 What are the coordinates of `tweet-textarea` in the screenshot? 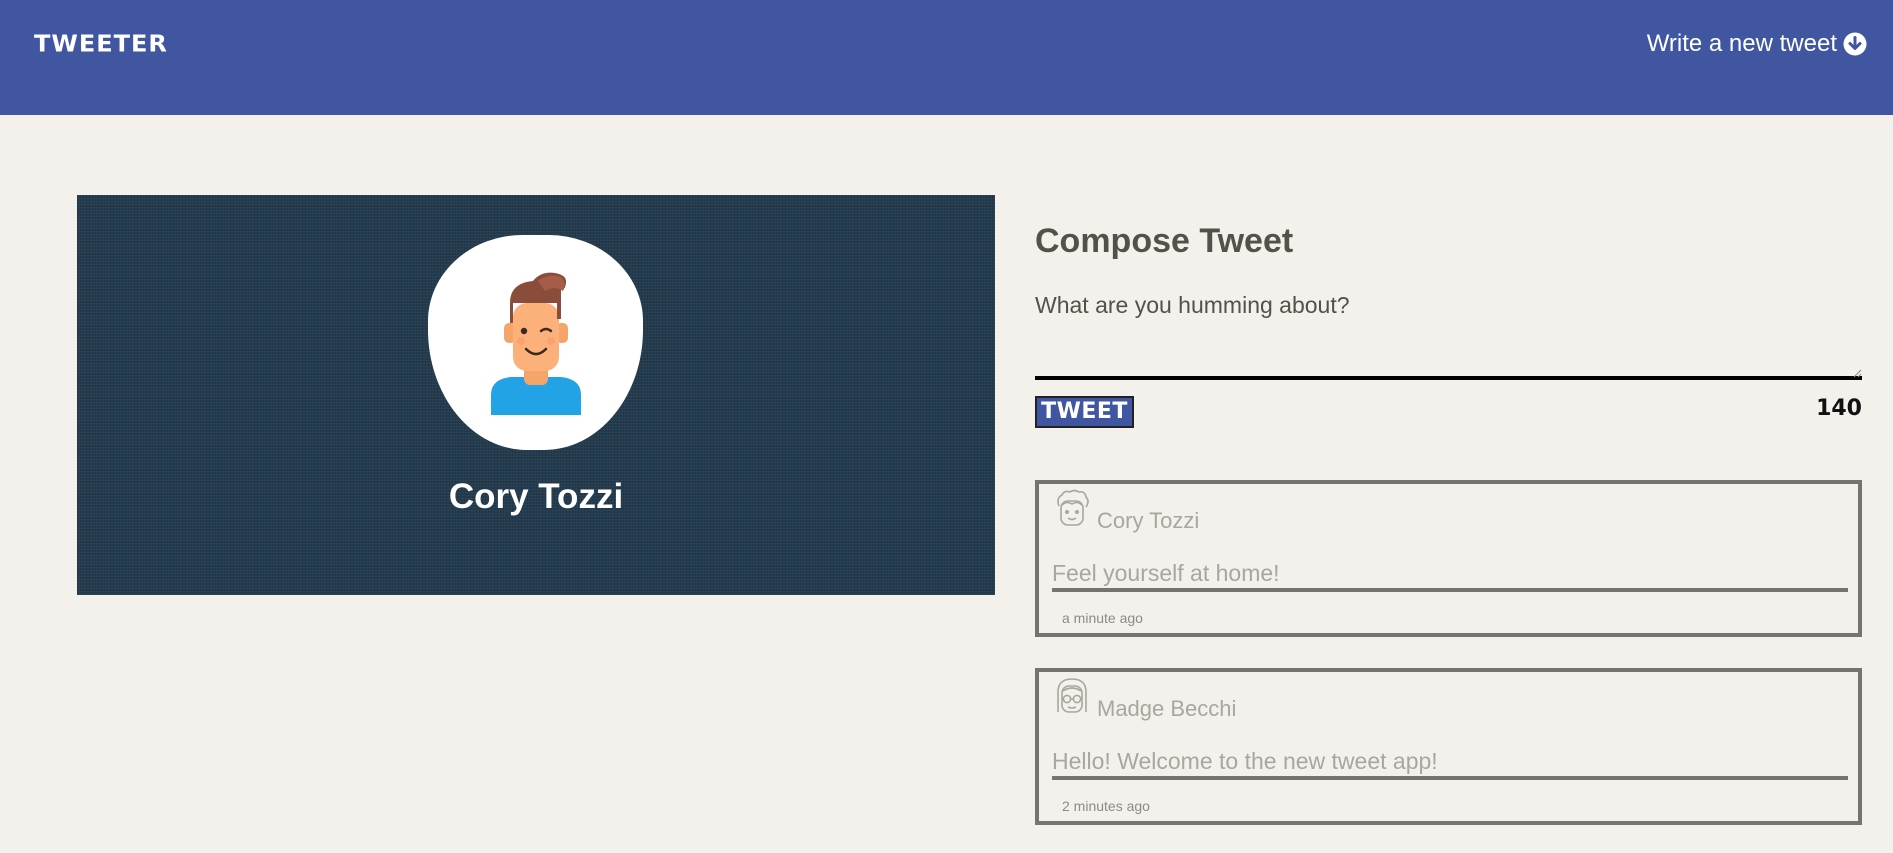 It's located at (1448, 336).